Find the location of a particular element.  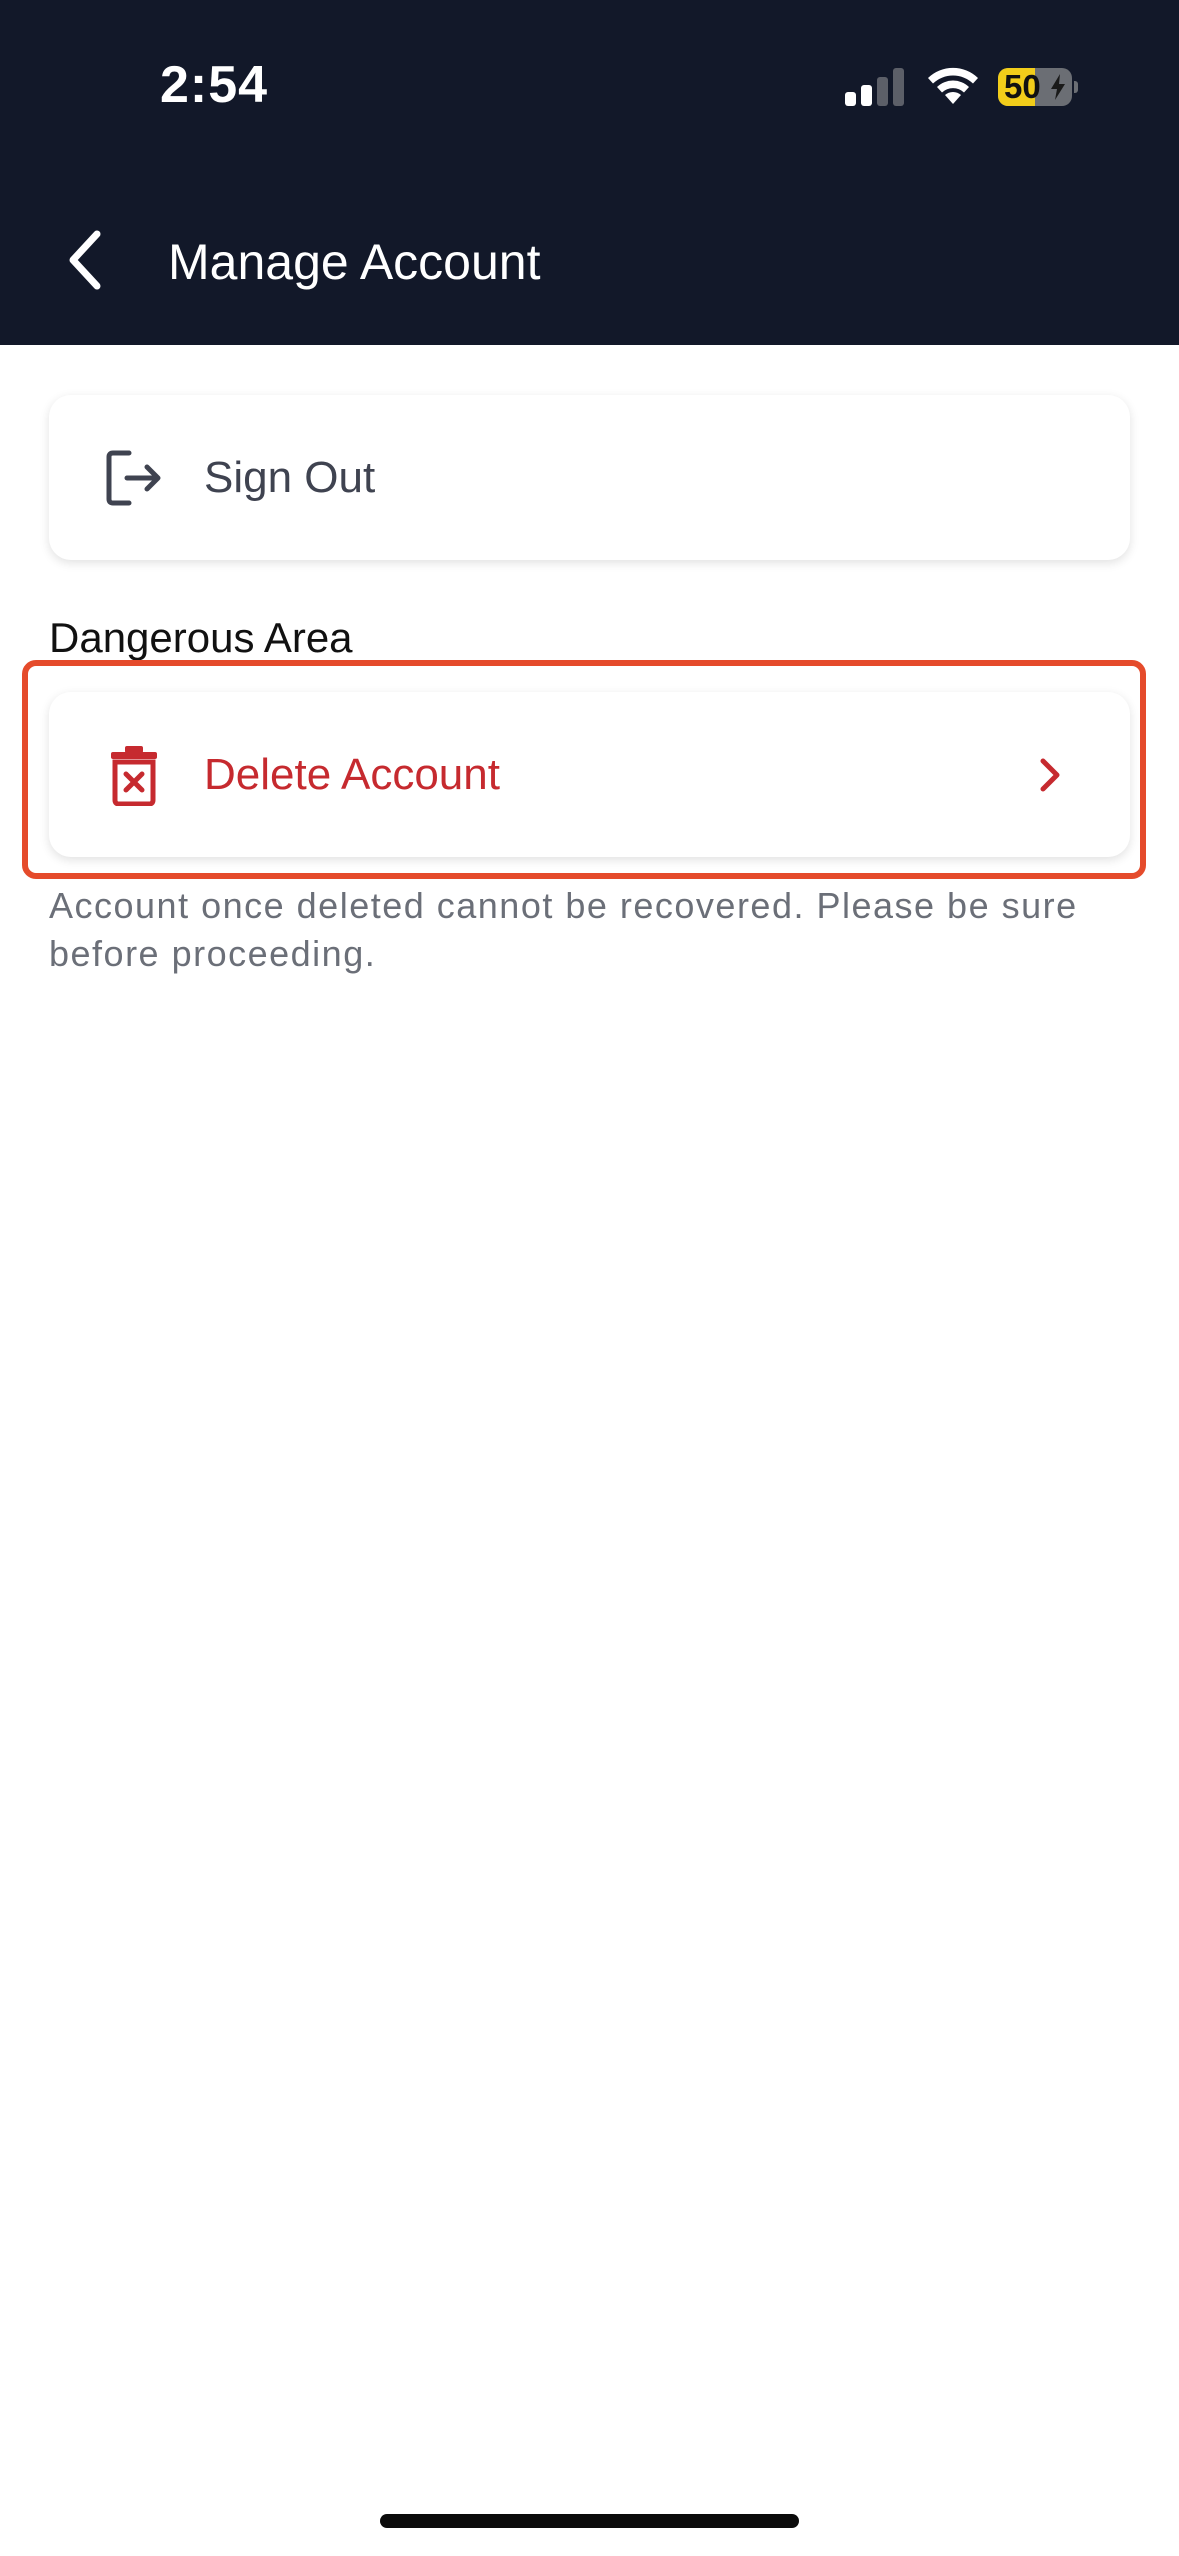

chevron-left-icon is located at coordinates (85, 260).